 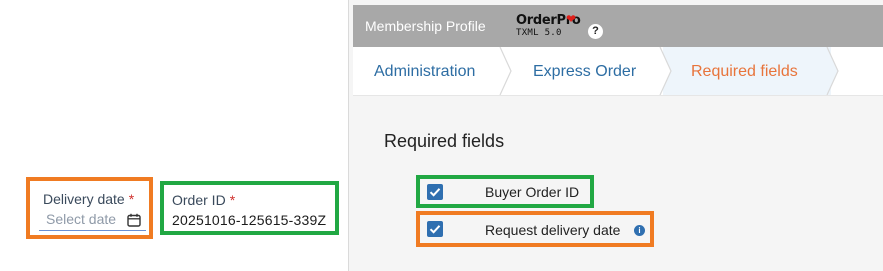 What do you see at coordinates (204, 200) in the screenshot?
I see `order-id-label: Order ID *` at bounding box center [204, 200].